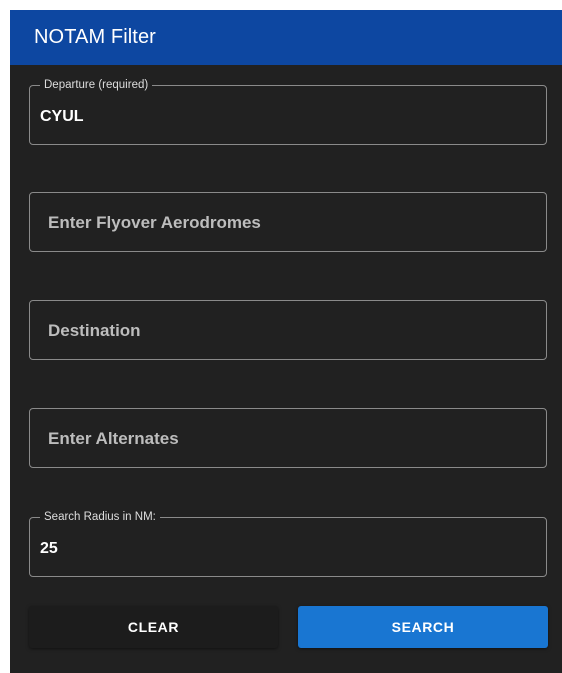 Image resolution: width=562 pixels, height=673 pixels. Describe the element at coordinates (288, 330) in the screenshot. I see `destination-field: Destination` at that location.